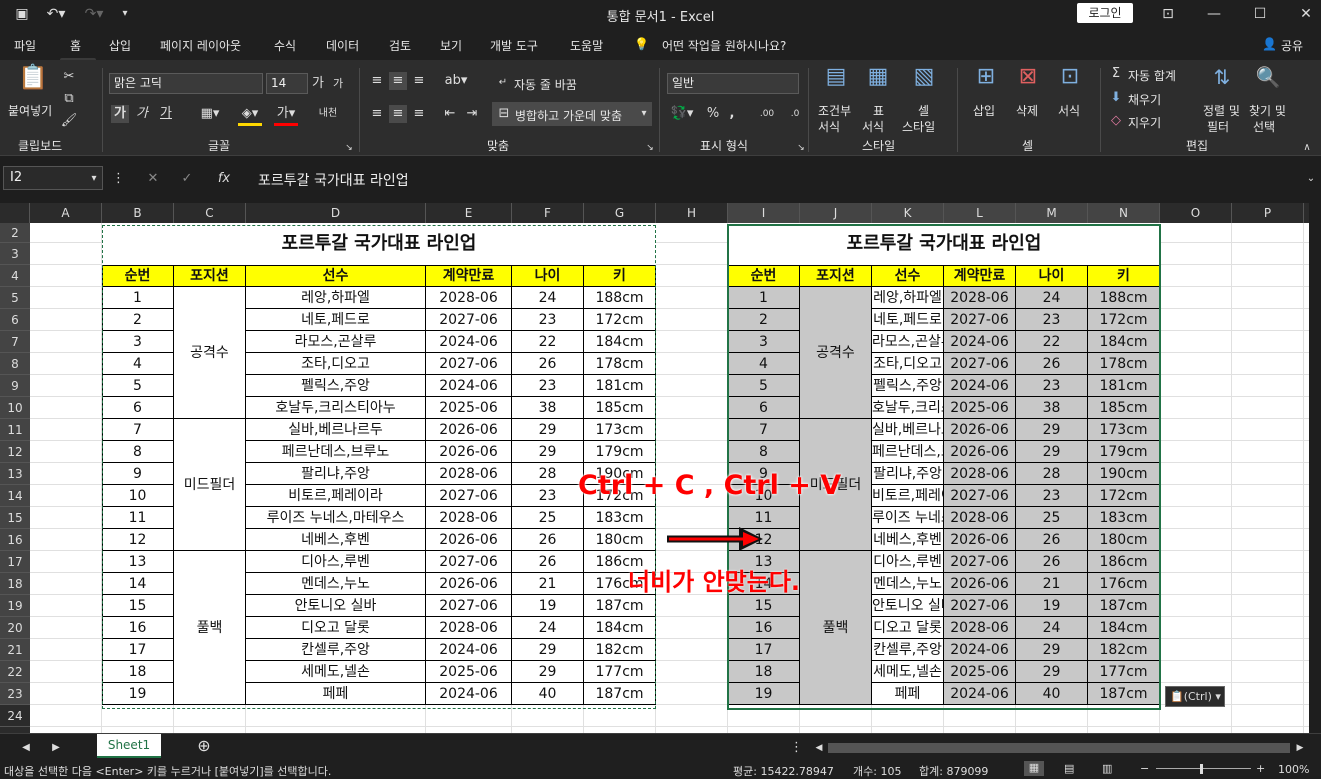  What do you see at coordinates (129, 746) in the screenshot?
I see `sheet-tab: Sheet1` at bounding box center [129, 746].